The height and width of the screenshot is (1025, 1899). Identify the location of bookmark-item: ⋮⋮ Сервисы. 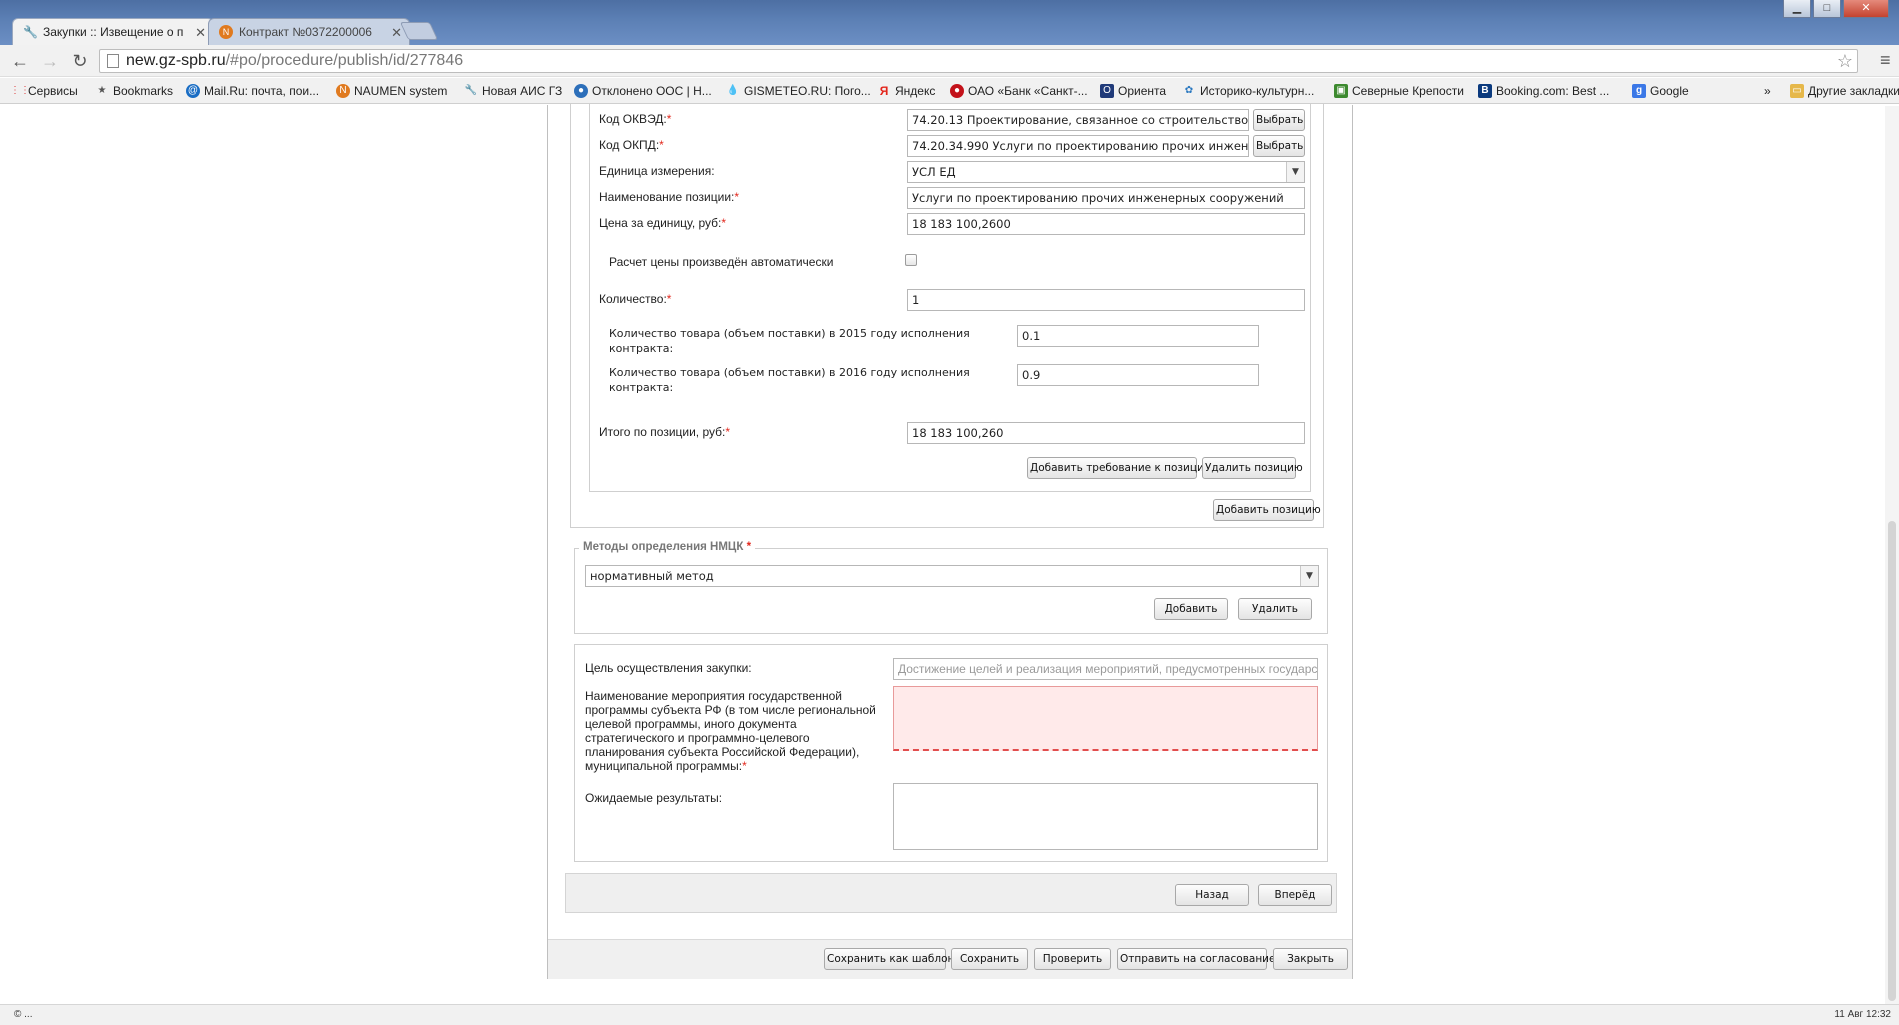
(44, 91).